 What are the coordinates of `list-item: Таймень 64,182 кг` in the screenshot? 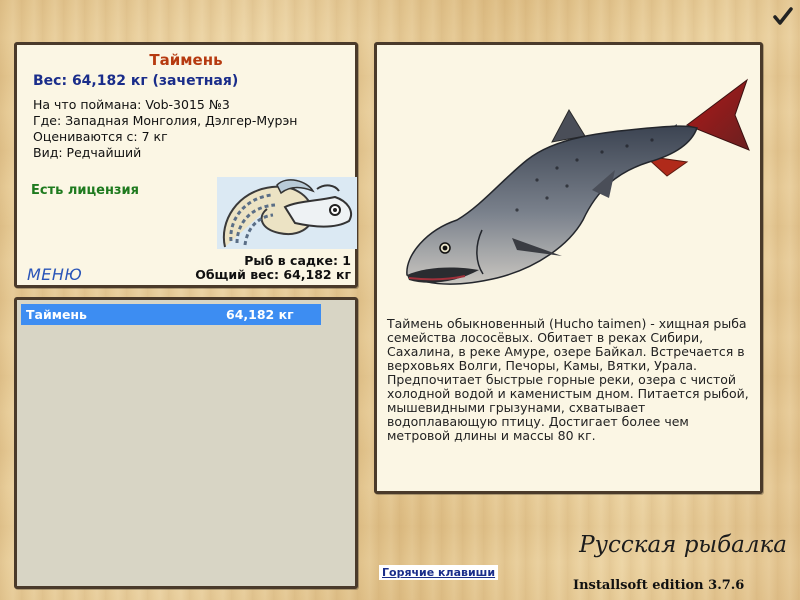 It's located at (171, 314).